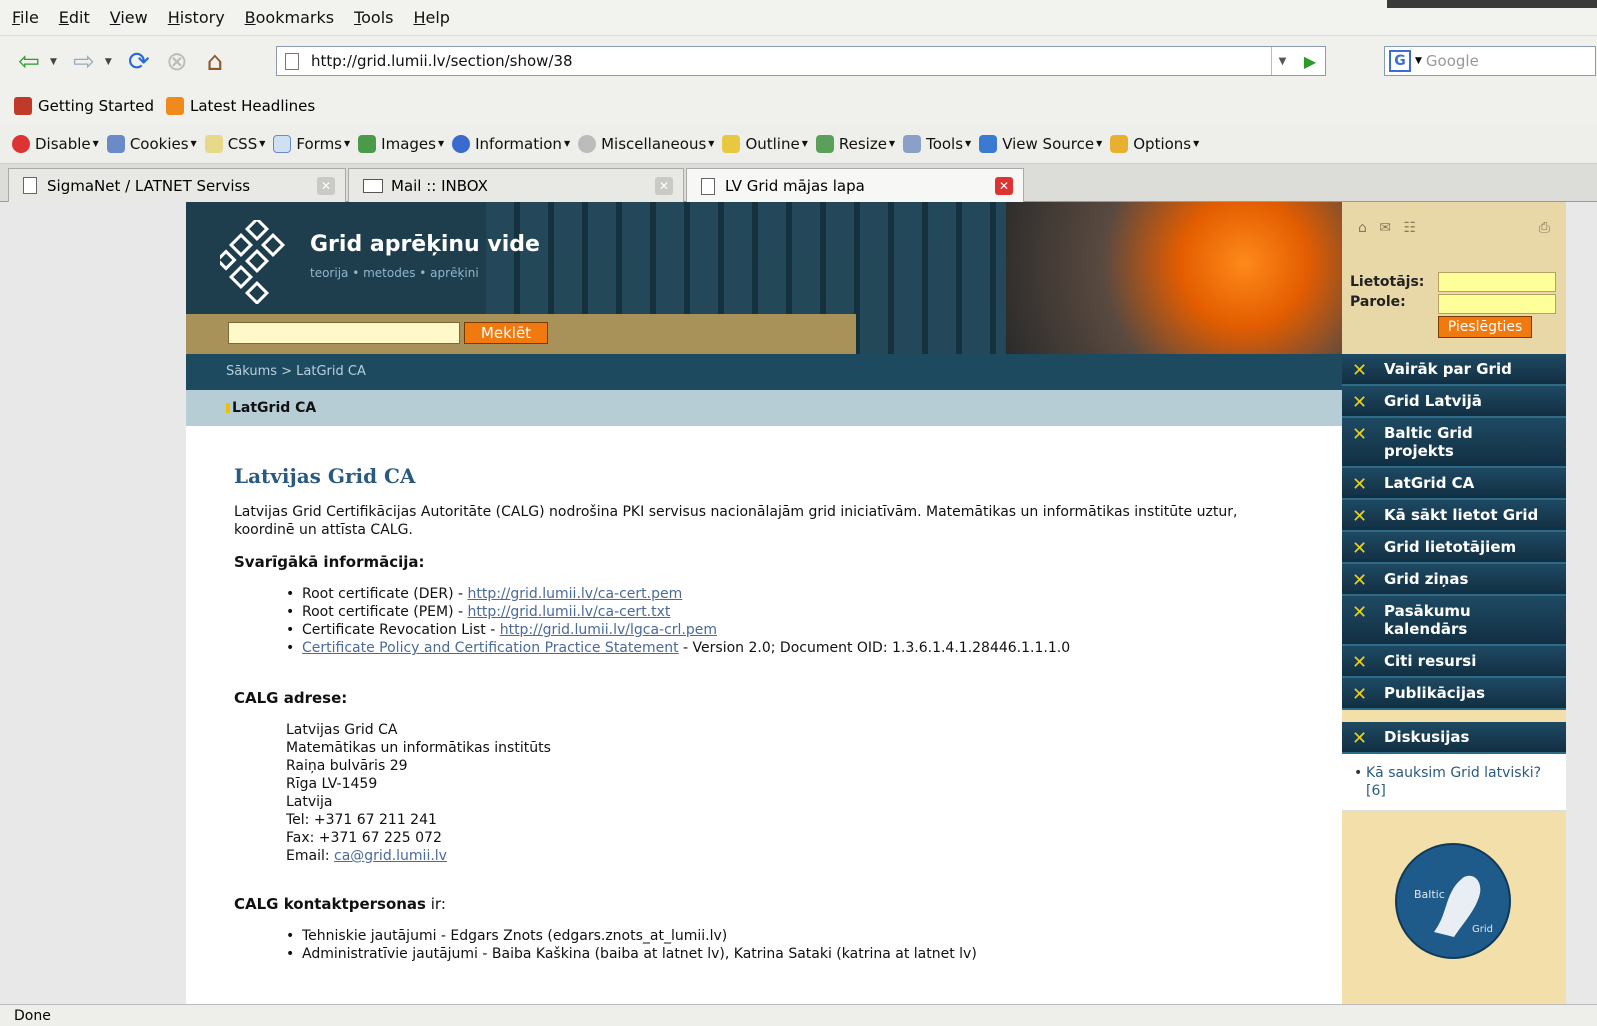 This screenshot has height=1026, width=1597. I want to click on dev-label: Cookies, so click(159, 143).